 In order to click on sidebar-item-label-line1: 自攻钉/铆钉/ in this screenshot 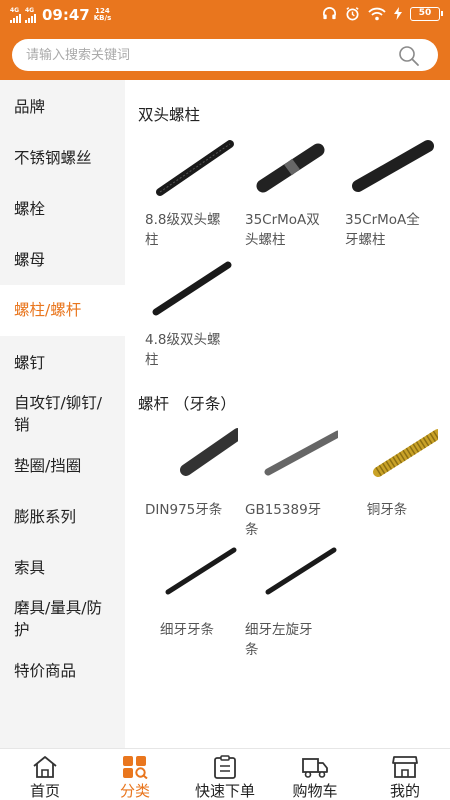, I will do `click(58, 403)`.